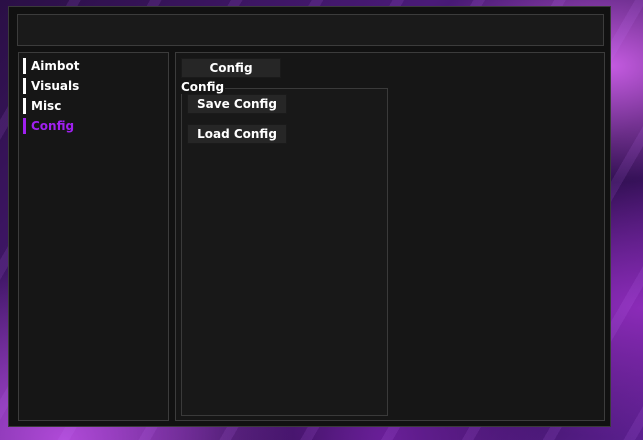  What do you see at coordinates (203, 87) in the screenshot?
I see `config-group-title: Config` at bounding box center [203, 87].